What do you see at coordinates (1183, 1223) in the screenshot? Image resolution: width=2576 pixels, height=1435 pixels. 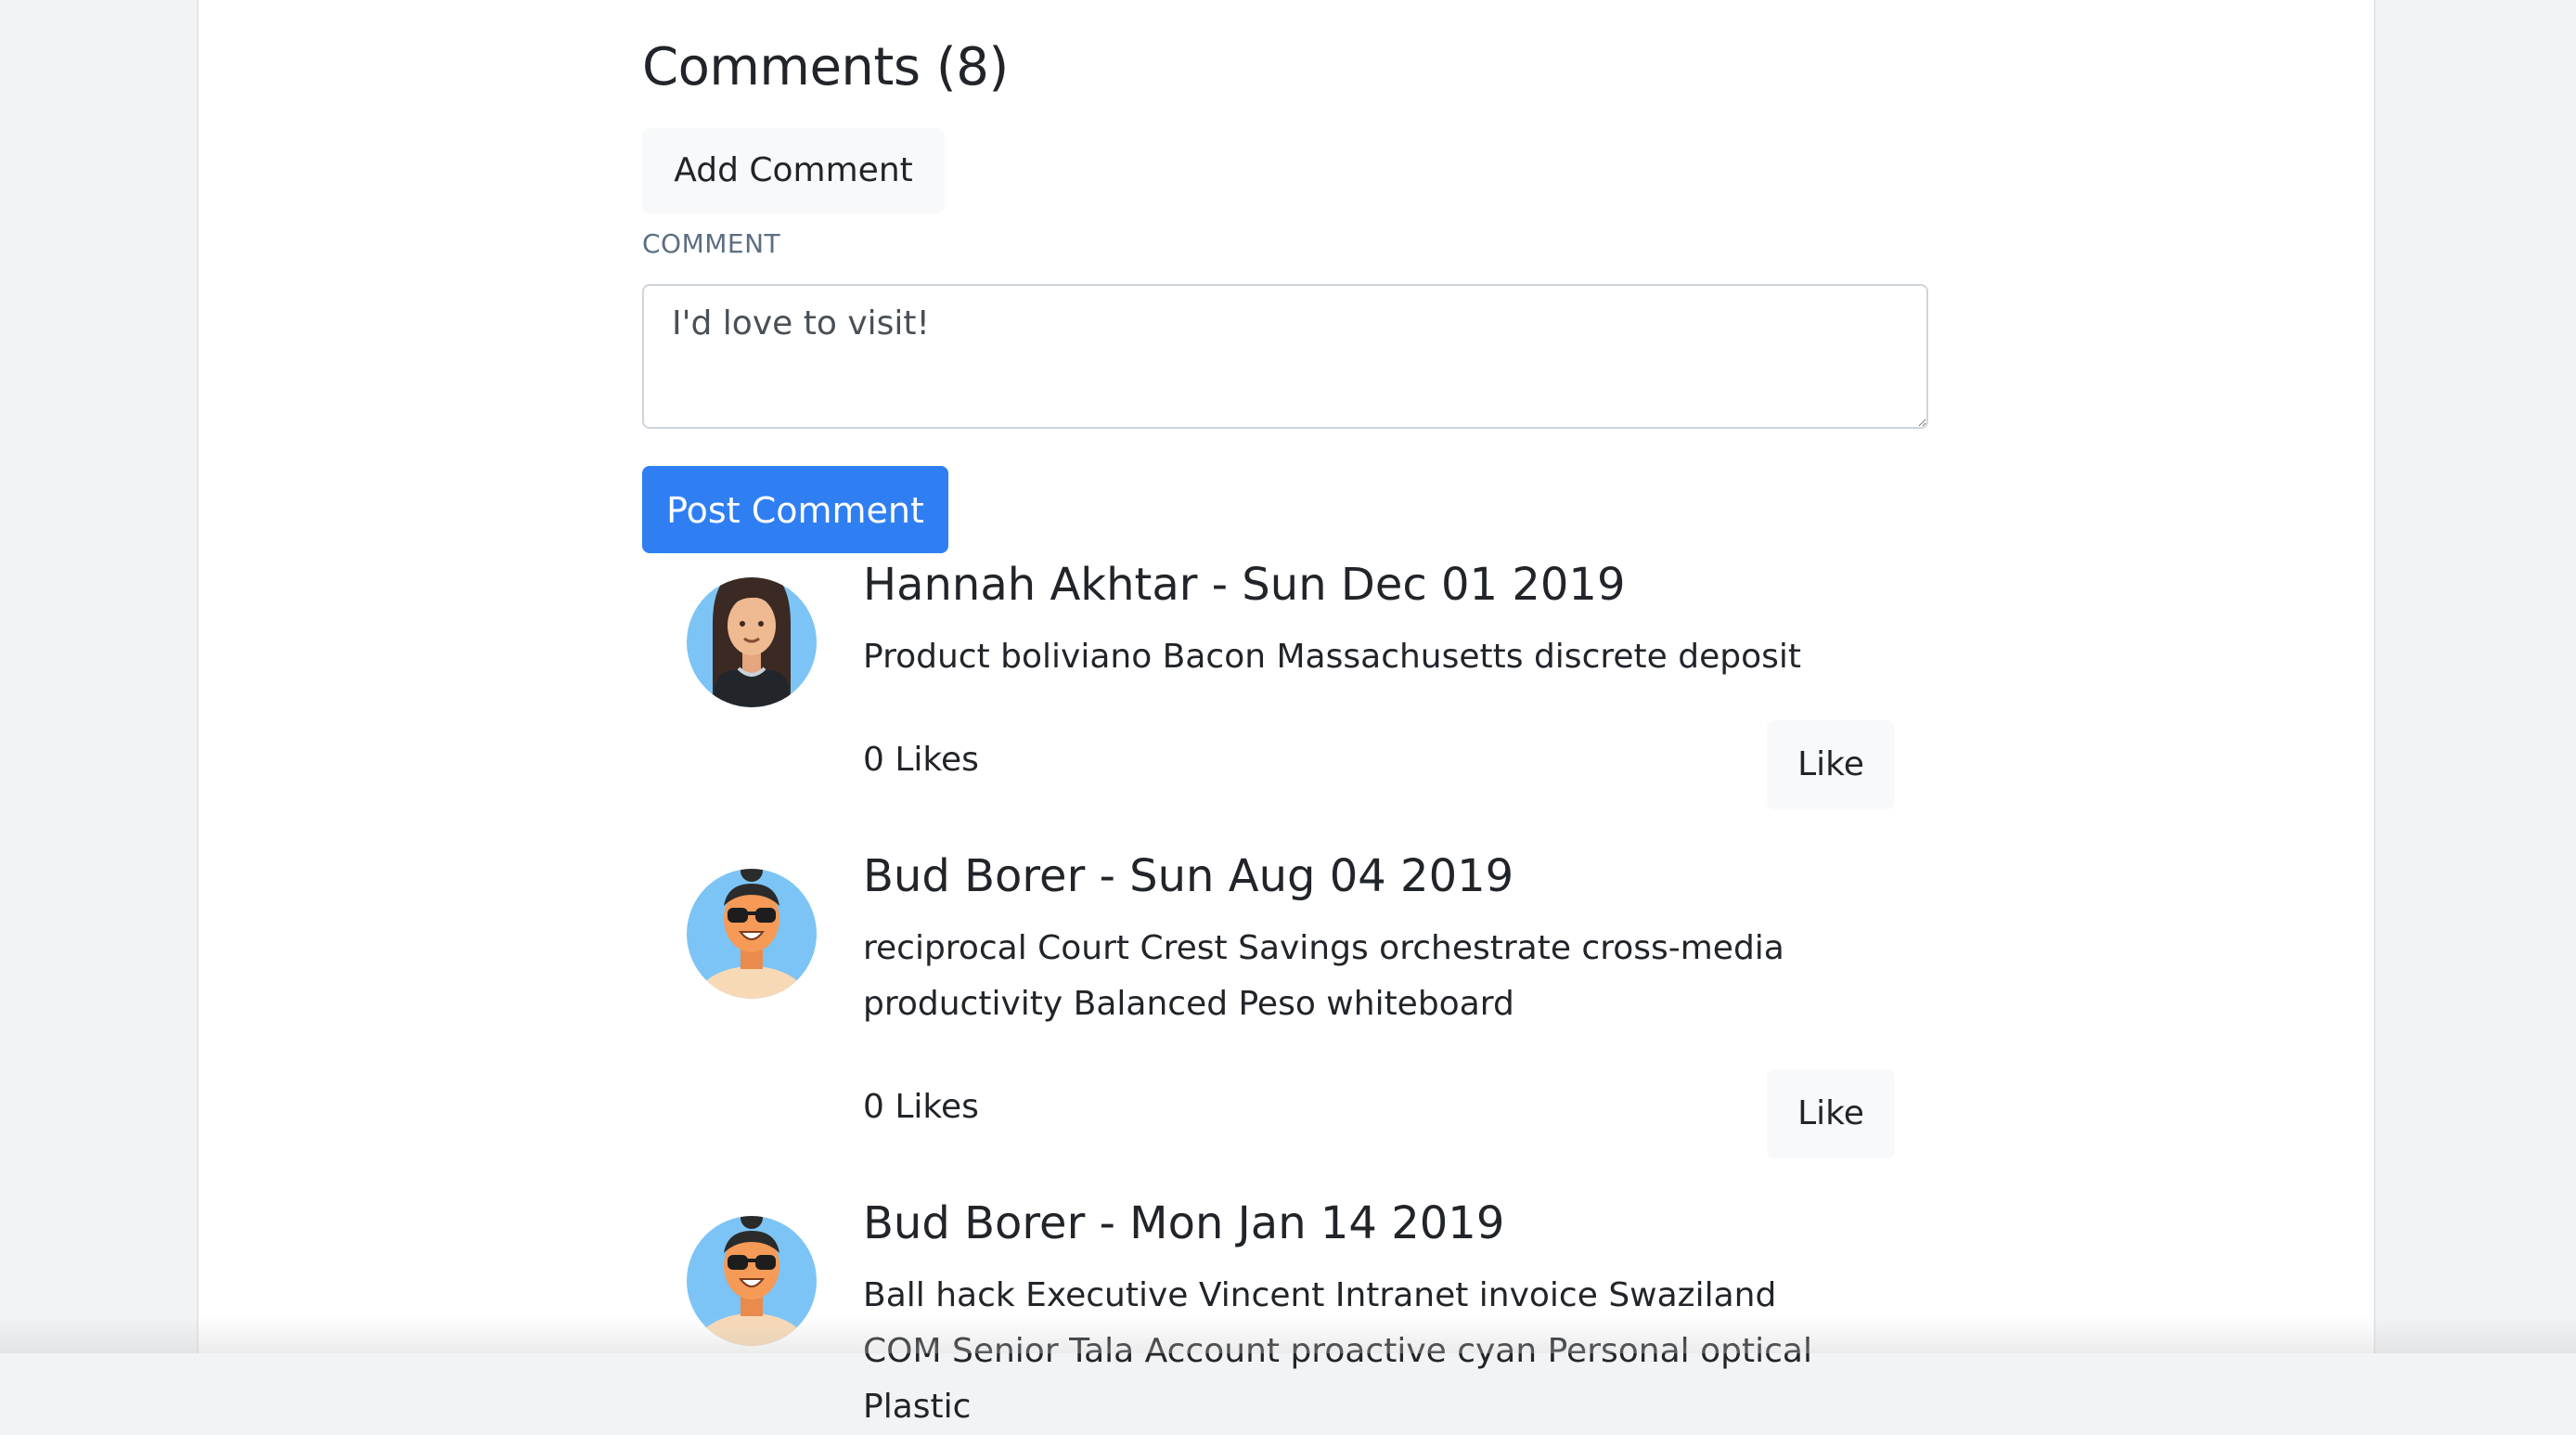 I see `comment-header: Bud Borer - Mon Jan 14 2019` at bounding box center [1183, 1223].